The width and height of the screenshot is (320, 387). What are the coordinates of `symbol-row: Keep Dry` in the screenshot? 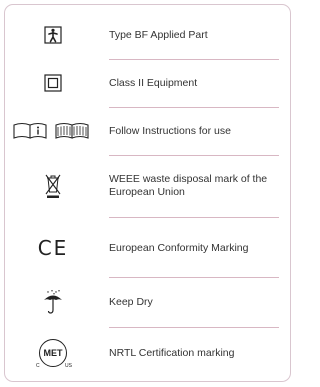 It's located at (147, 302).